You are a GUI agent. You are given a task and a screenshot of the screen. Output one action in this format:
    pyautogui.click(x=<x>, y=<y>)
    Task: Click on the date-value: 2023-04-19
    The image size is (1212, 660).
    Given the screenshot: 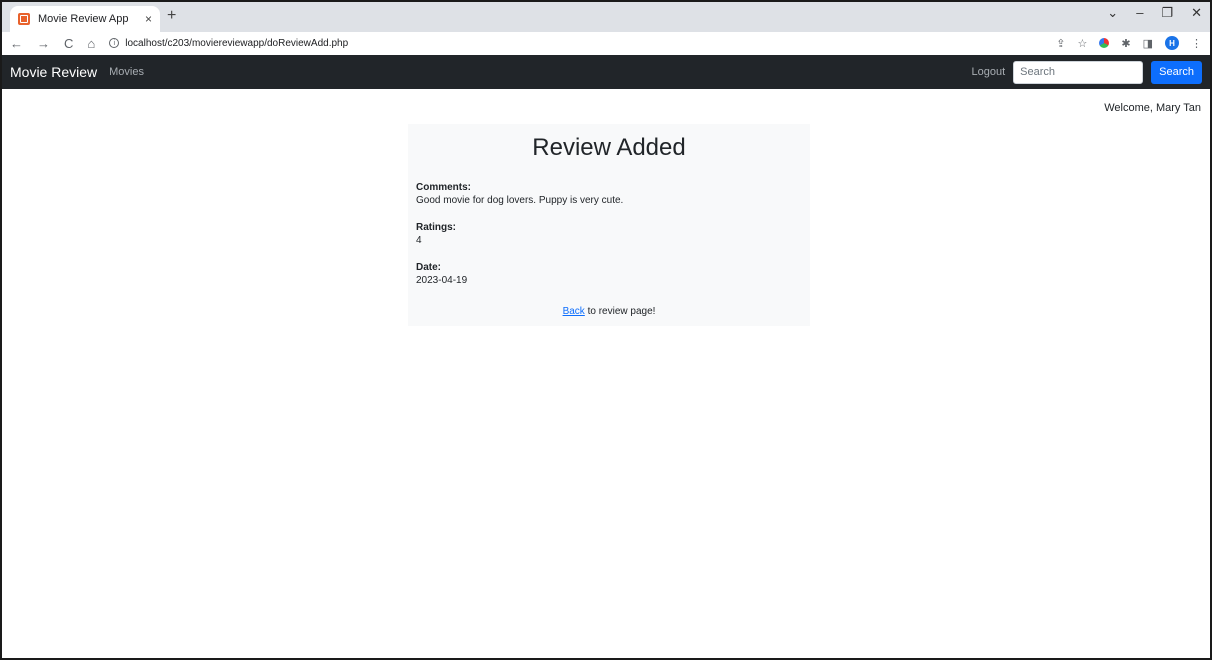 What is the action you would take?
    pyautogui.click(x=442, y=280)
    